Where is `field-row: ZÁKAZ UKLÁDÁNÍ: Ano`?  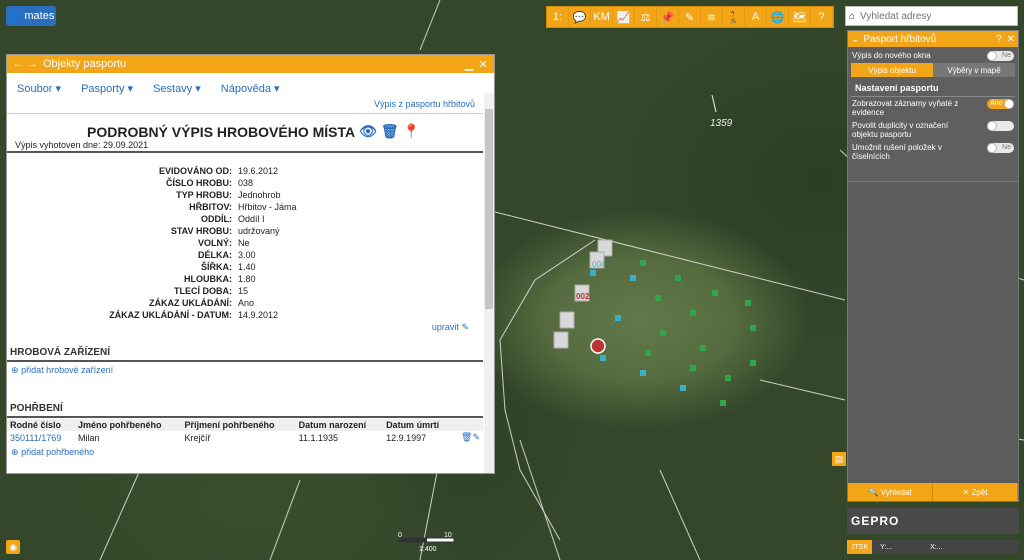 field-row: ZÁKAZ UKLÁDÁNÍ: Ano is located at coordinates (245, 303).